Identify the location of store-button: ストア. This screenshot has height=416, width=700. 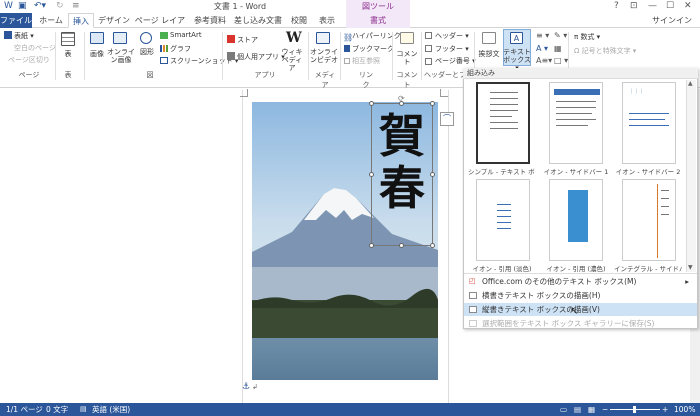
(247, 40).